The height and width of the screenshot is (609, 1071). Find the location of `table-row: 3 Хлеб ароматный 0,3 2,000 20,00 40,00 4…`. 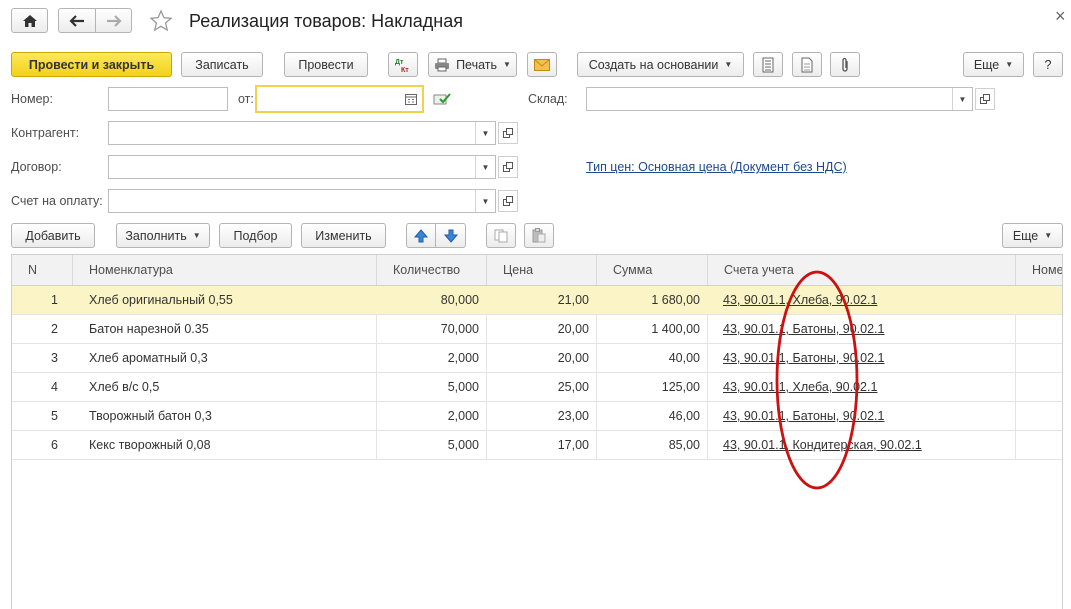

table-row: 3 Хлеб ароматный 0,3 2,000 20,00 40,00 4… is located at coordinates (537, 358).